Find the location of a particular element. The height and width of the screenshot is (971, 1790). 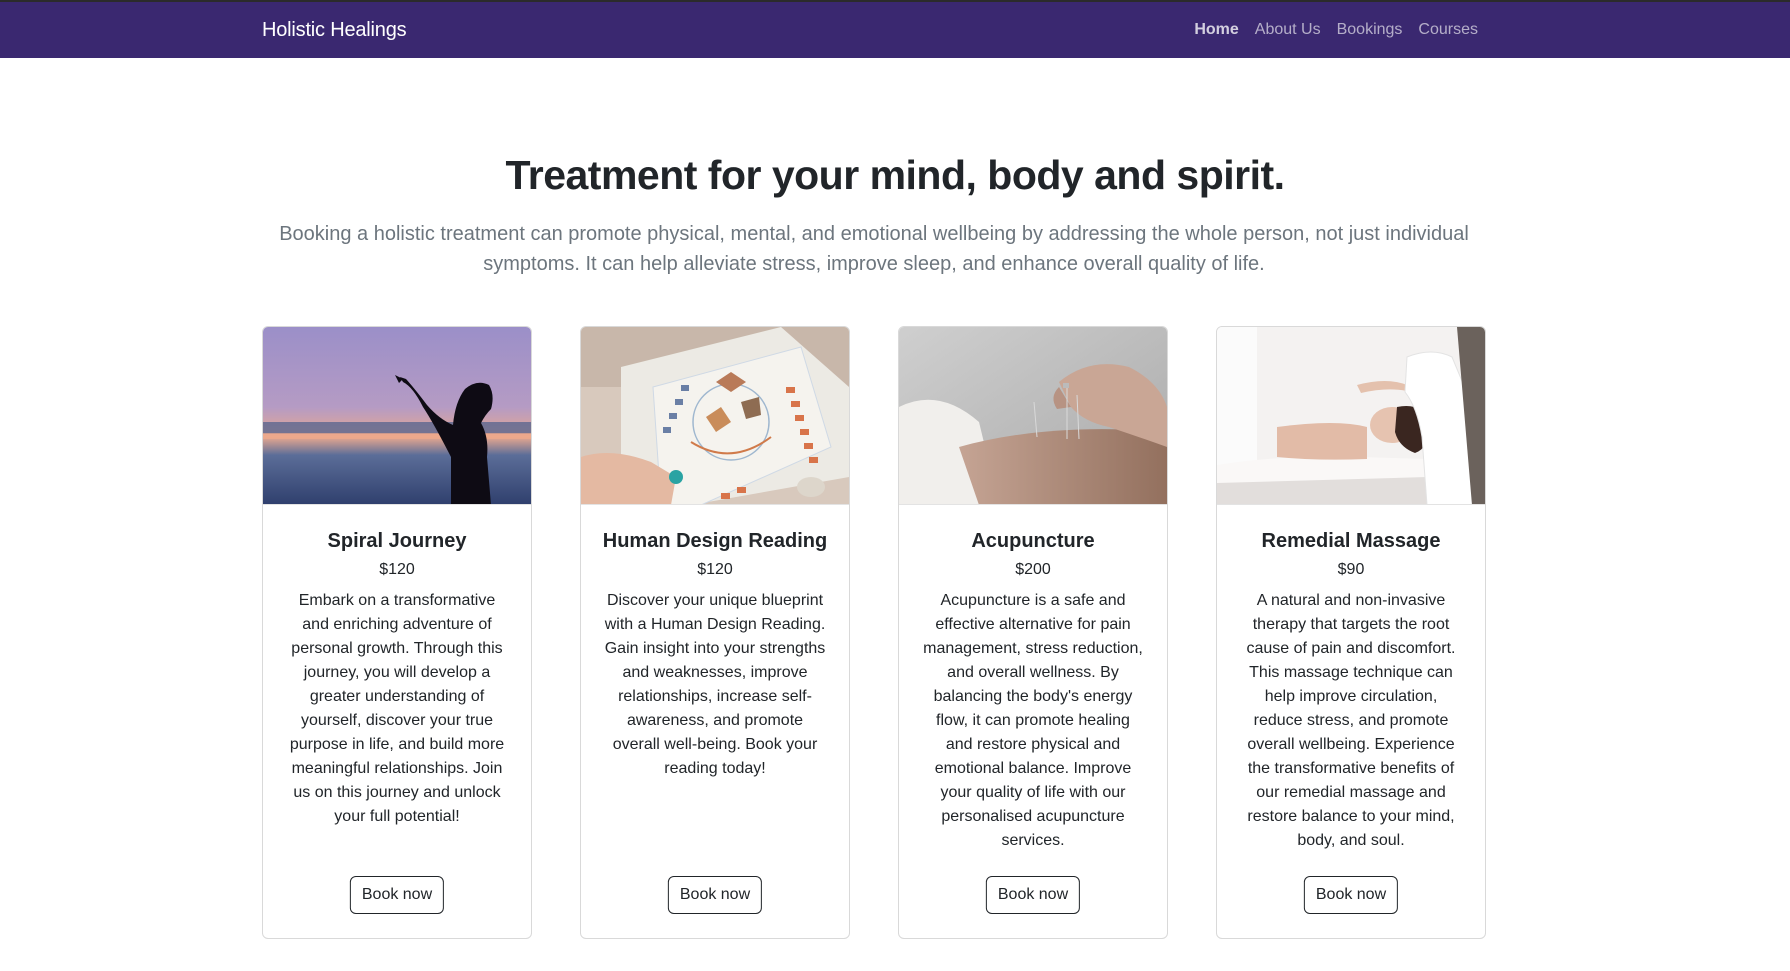

card-price: $90 is located at coordinates (1351, 569).